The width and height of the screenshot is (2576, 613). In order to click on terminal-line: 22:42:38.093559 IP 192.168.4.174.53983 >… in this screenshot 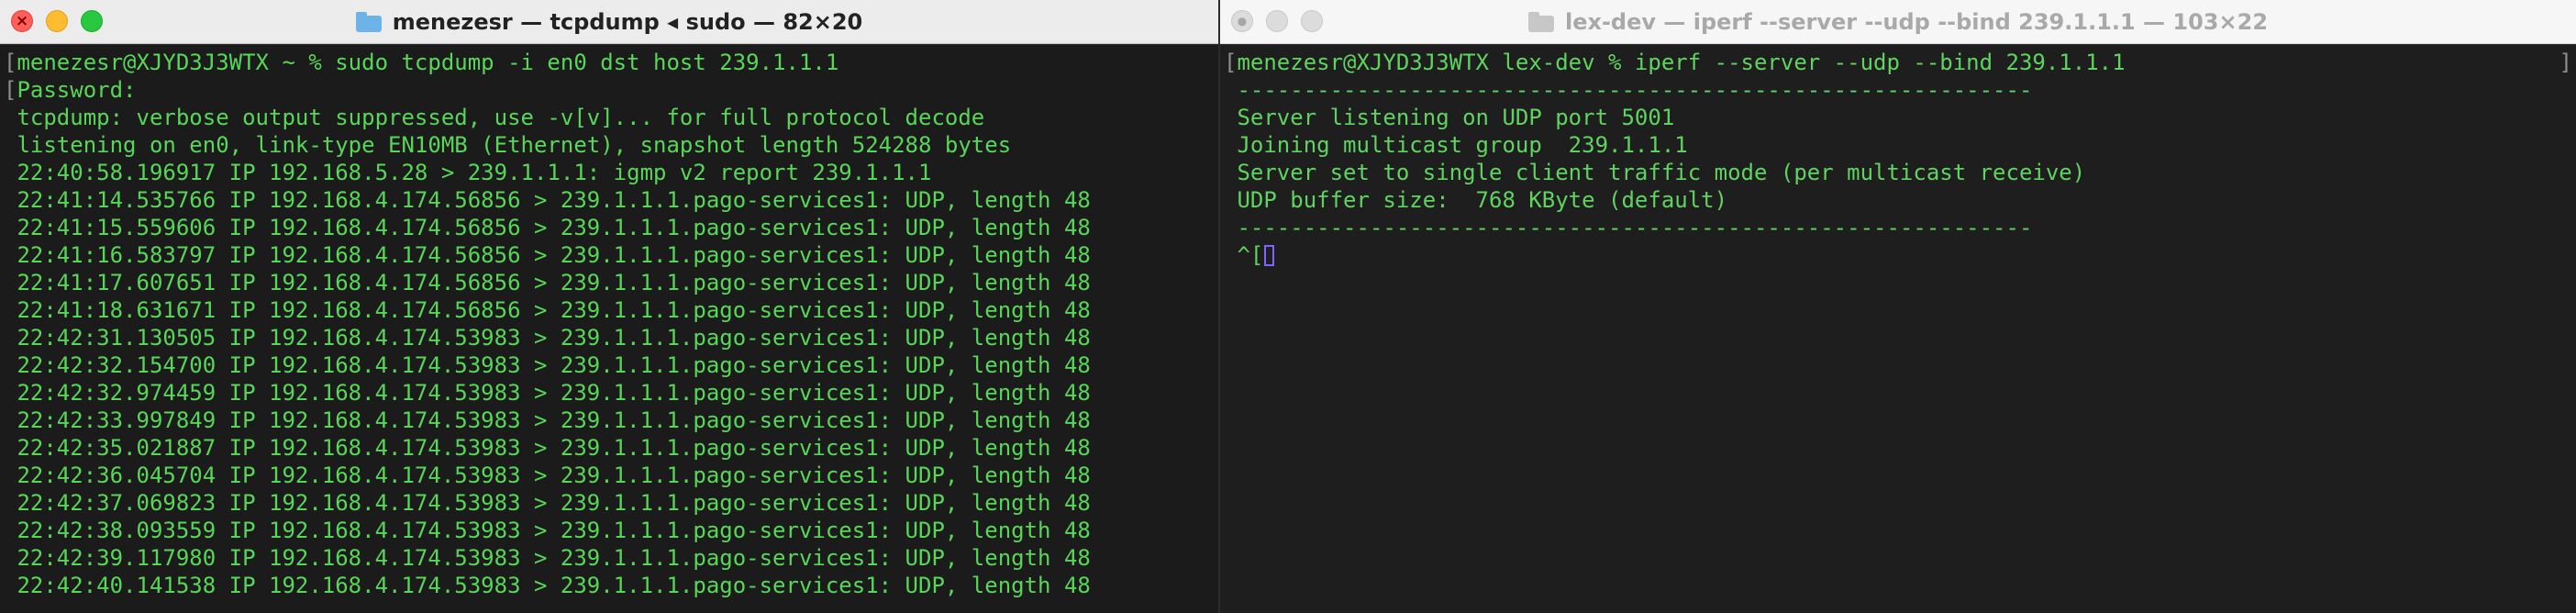, I will do `click(554, 530)`.